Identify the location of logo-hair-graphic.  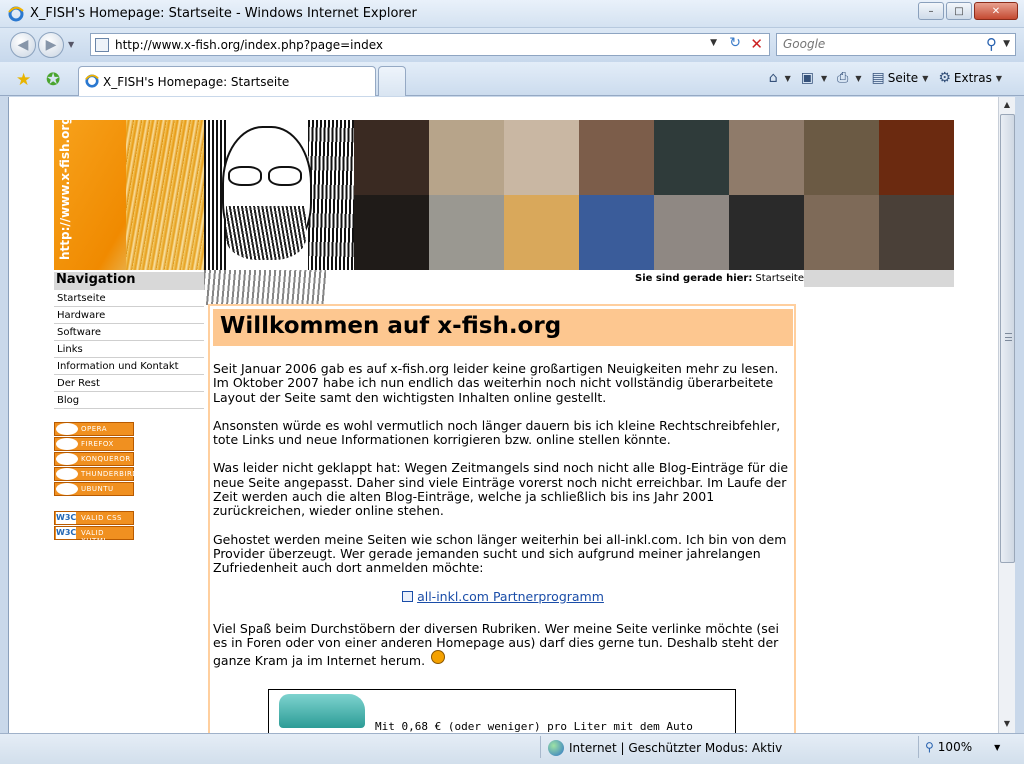
(165, 195).